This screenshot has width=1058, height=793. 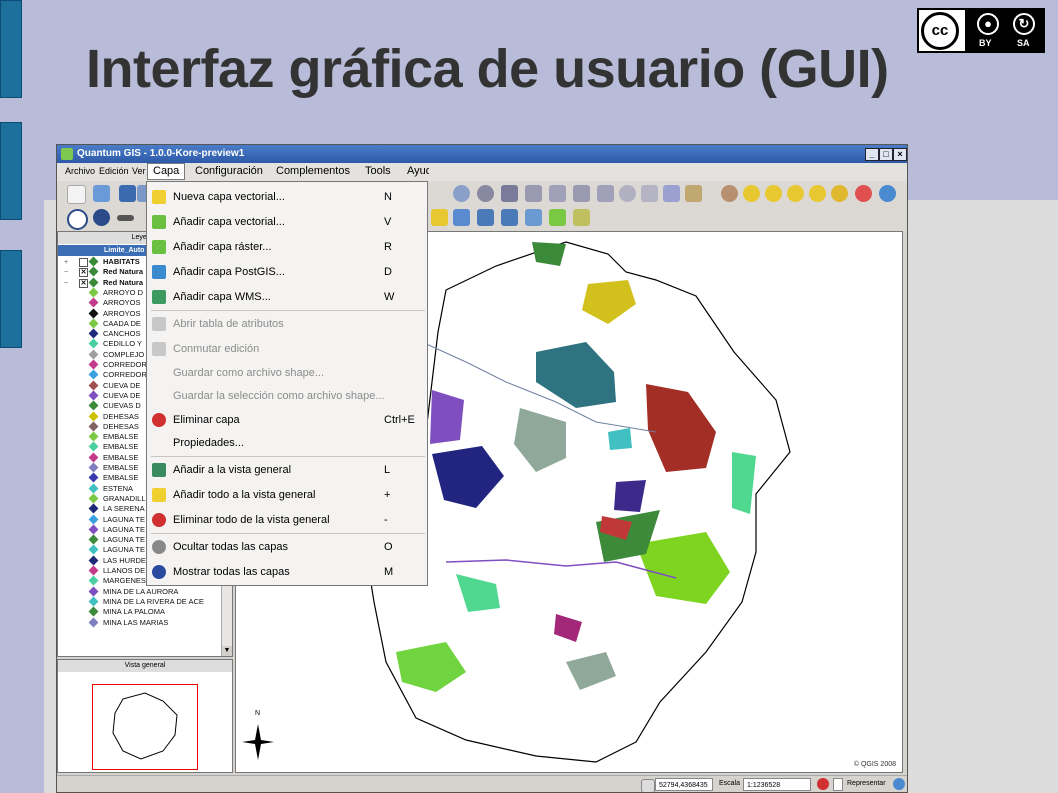 I want to click on zoom-layer-icon, so click(x=817, y=193).